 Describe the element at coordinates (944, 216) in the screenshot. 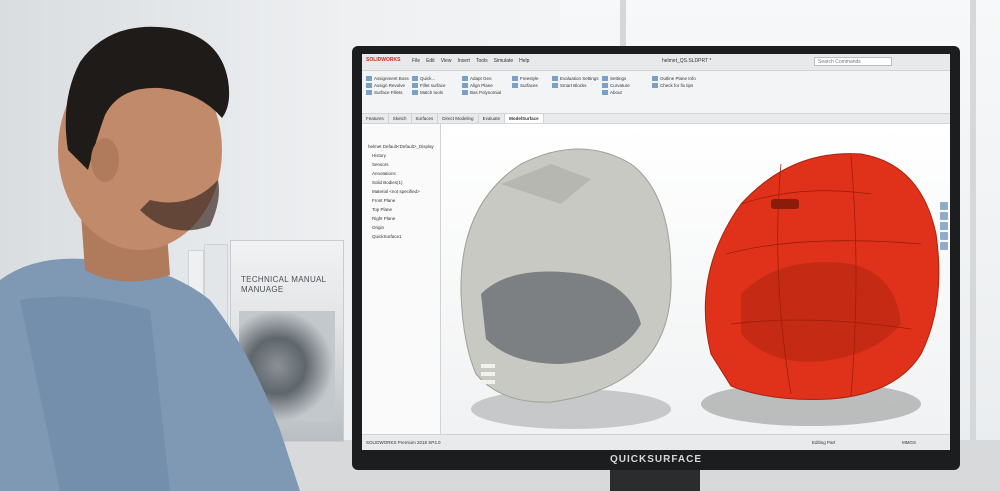

I see `design-library-icon` at that location.